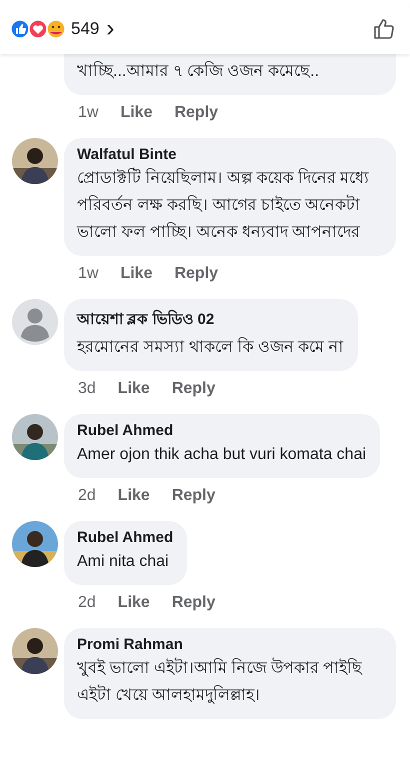 Image resolution: width=410 pixels, height=779 pixels. Describe the element at coordinates (198, 71) in the screenshot. I see `comment-text: খাচ্ছি...আমার ৭ কেজি ওজন কমেছে..` at that location.